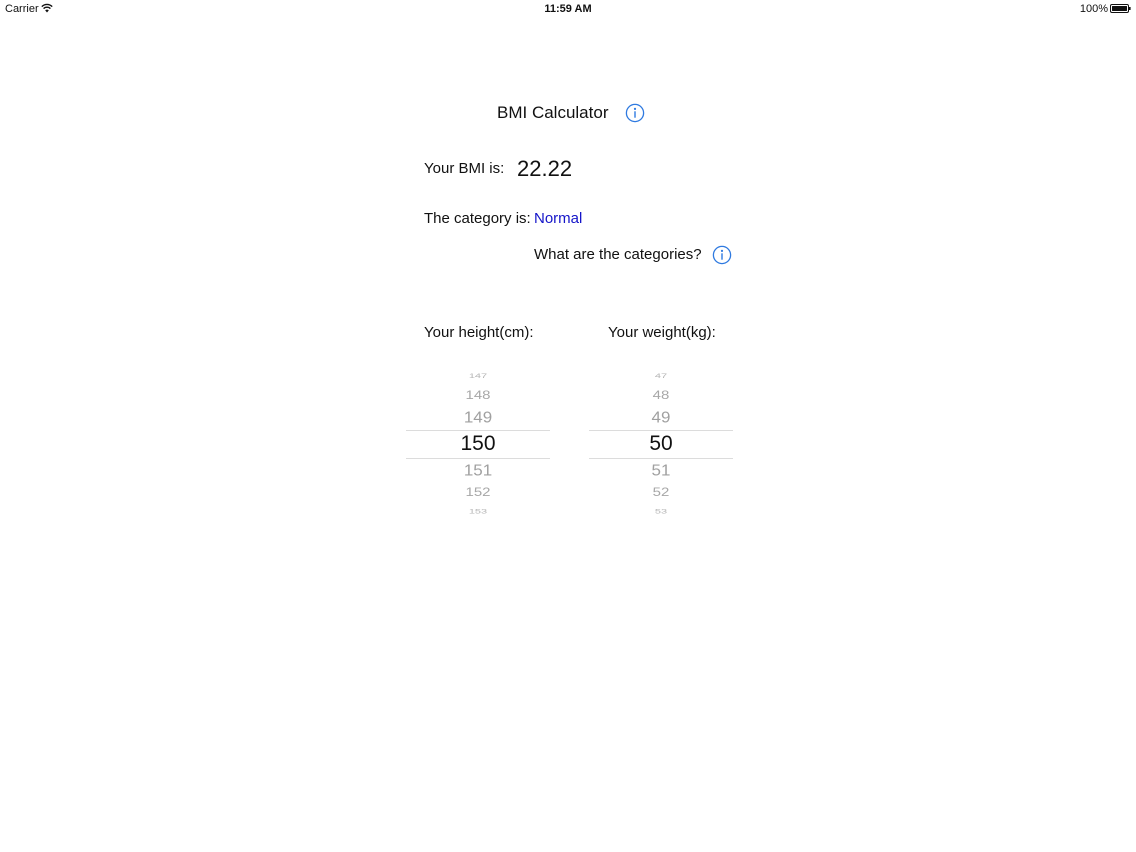 The height and width of the screenshot is (852, 1136). What do you see at coordinates (545, 168) in the screenshot?
I see `bmi-value: 22.22` at bounding box center [545, 168].